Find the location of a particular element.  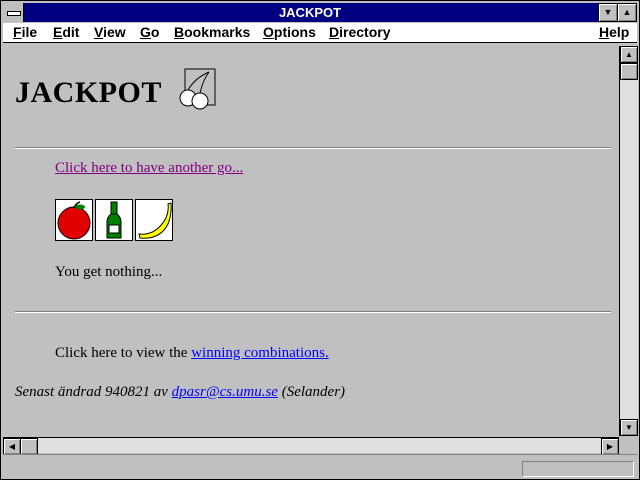

system-menu-button is located at coordinates (13, 12).